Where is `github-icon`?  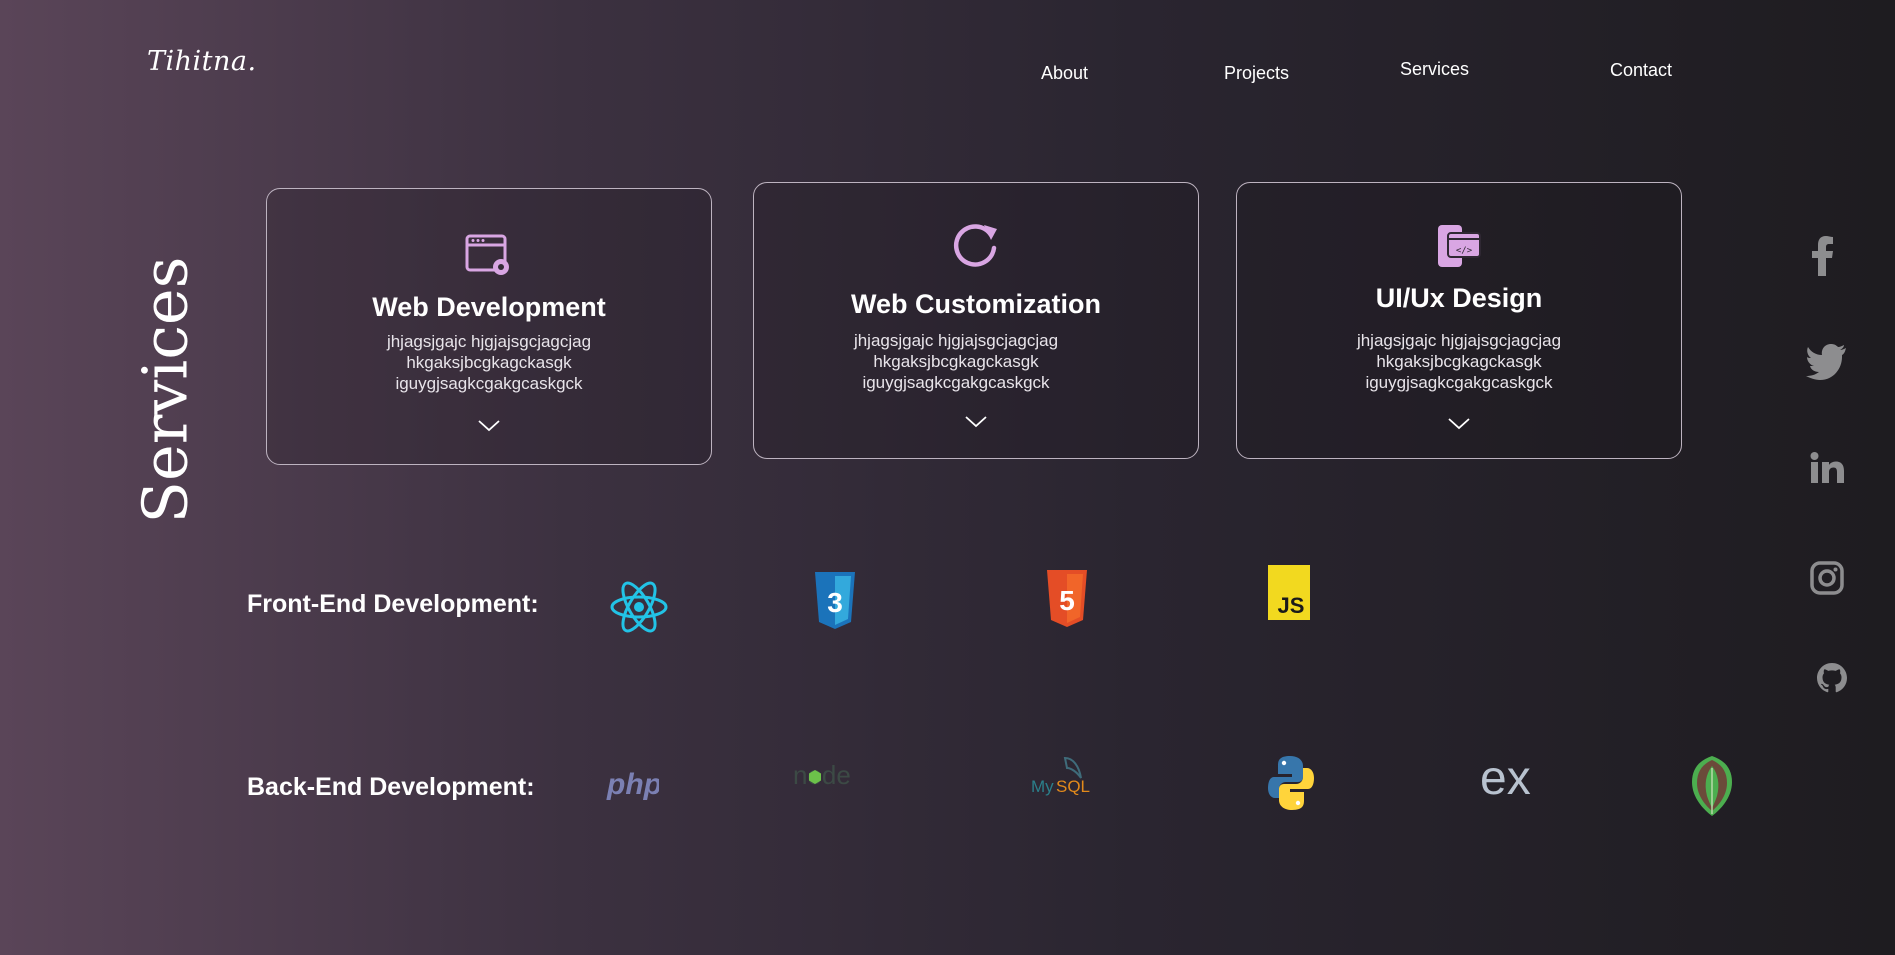
github-icon is located at coordinates (1832, 680).